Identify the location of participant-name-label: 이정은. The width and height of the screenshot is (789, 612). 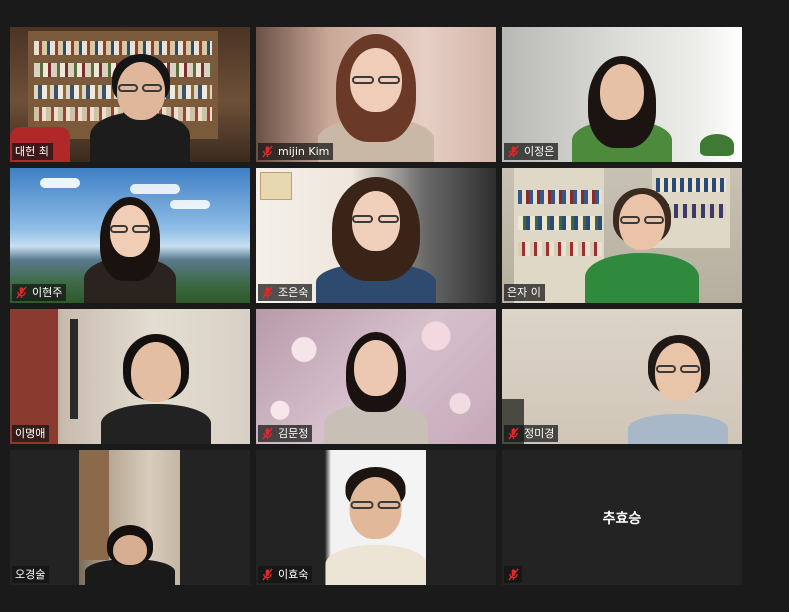
(531, 151).